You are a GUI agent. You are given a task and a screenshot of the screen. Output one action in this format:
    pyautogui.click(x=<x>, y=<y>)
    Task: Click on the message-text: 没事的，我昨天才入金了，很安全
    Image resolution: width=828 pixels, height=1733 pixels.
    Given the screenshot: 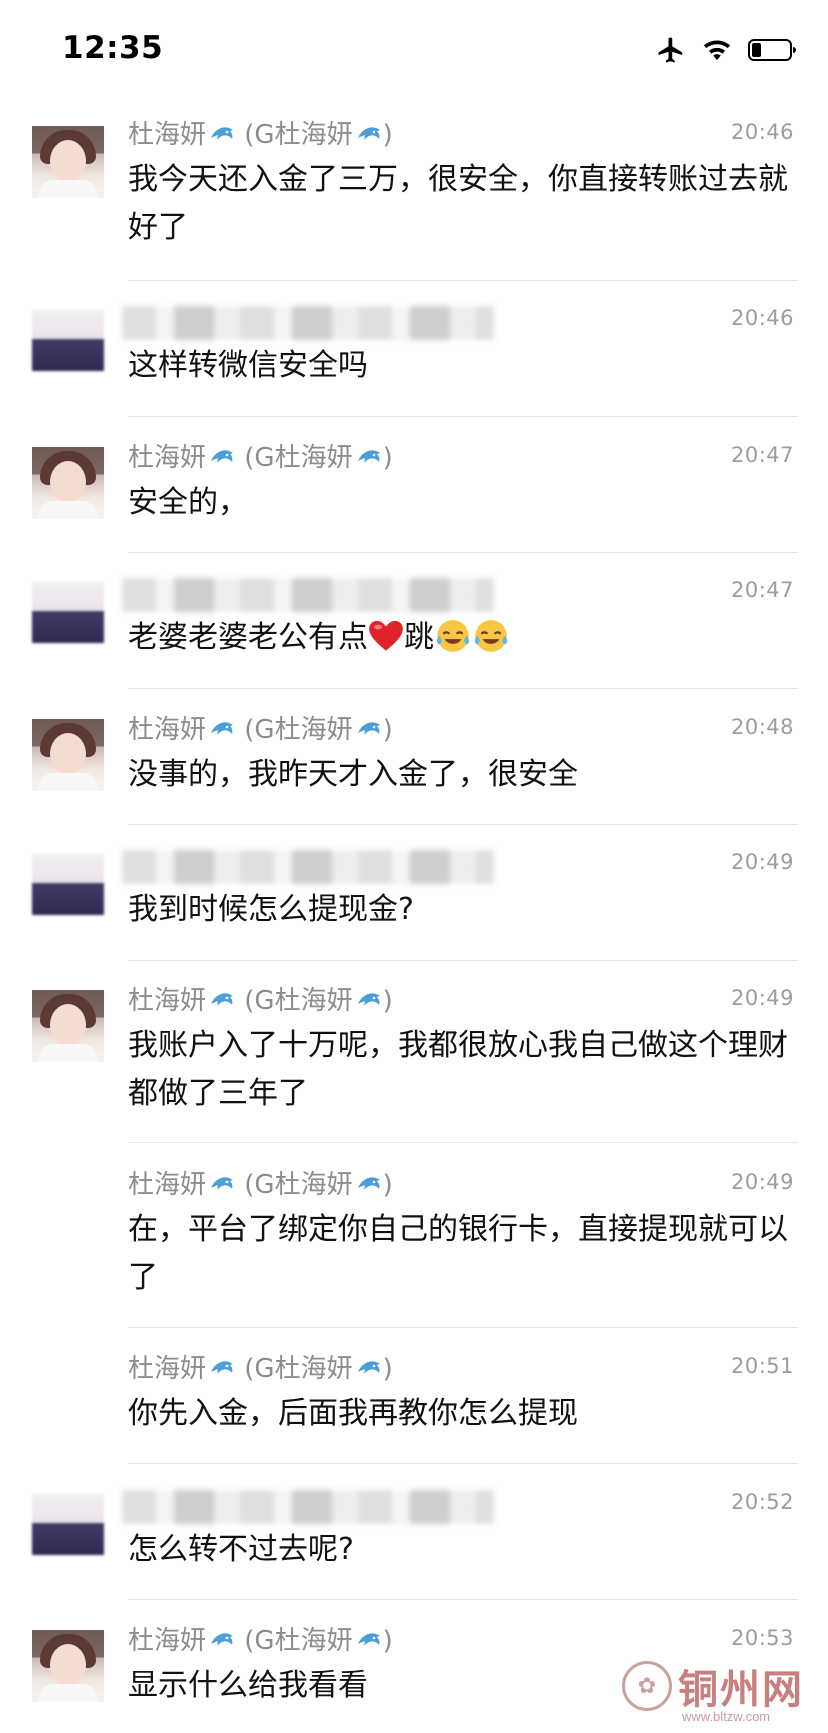 What is the action you would take?
    pyautogui.click(x=458, y=775)
    